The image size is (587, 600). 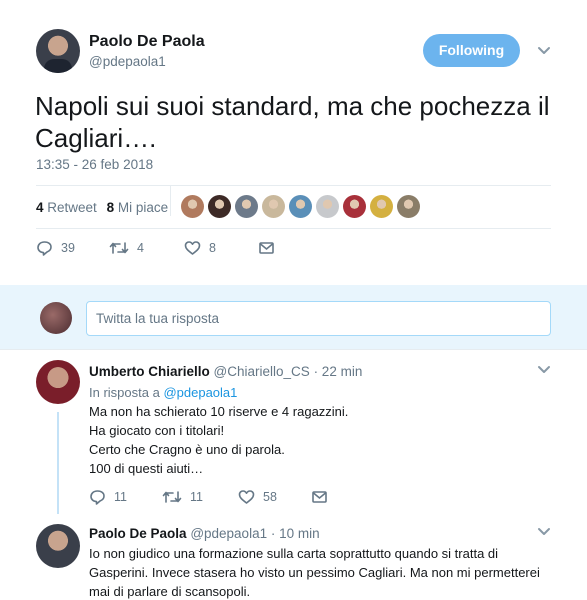 I want to click on reply-handle: @pdepaola1, so click(x=228, y=533).